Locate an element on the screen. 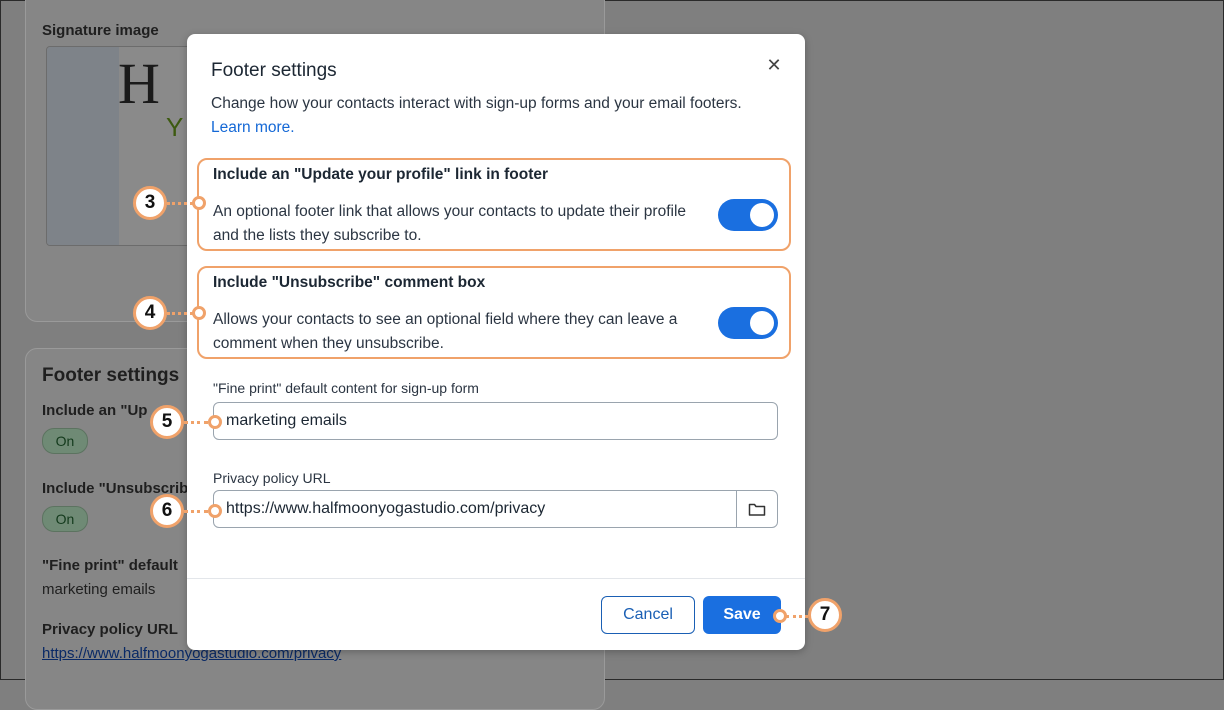 The image size is (1224, 710). footer-settings-title: Footer settings is located at coordinates (111, 375).